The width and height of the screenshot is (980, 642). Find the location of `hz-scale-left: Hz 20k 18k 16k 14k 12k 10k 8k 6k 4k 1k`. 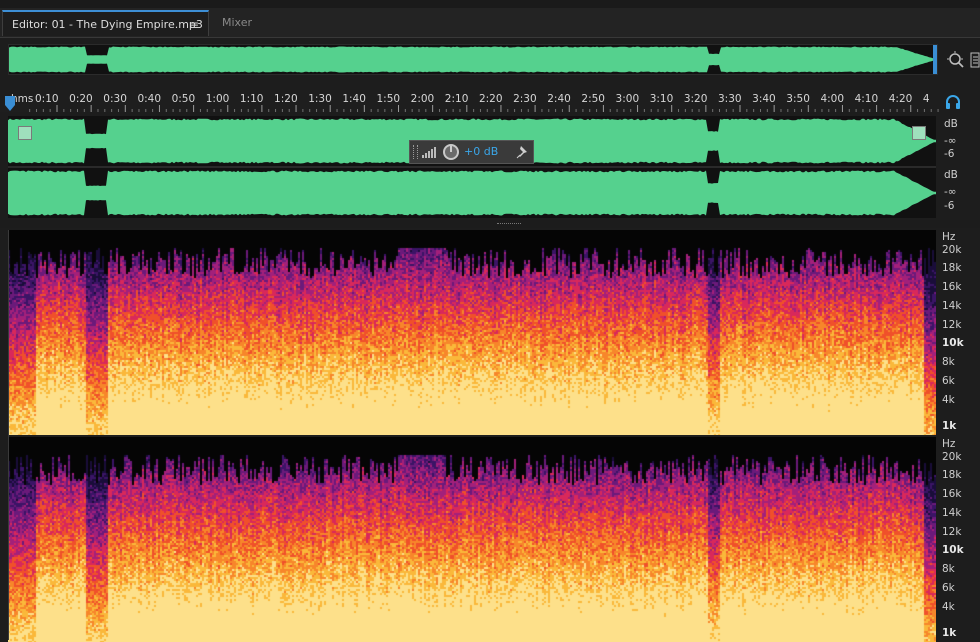

hz-scale-left: Hz 20k 18k 16k 14k 12k 10k 8k 6k 4k 1k is located at coordinates (960, 332).